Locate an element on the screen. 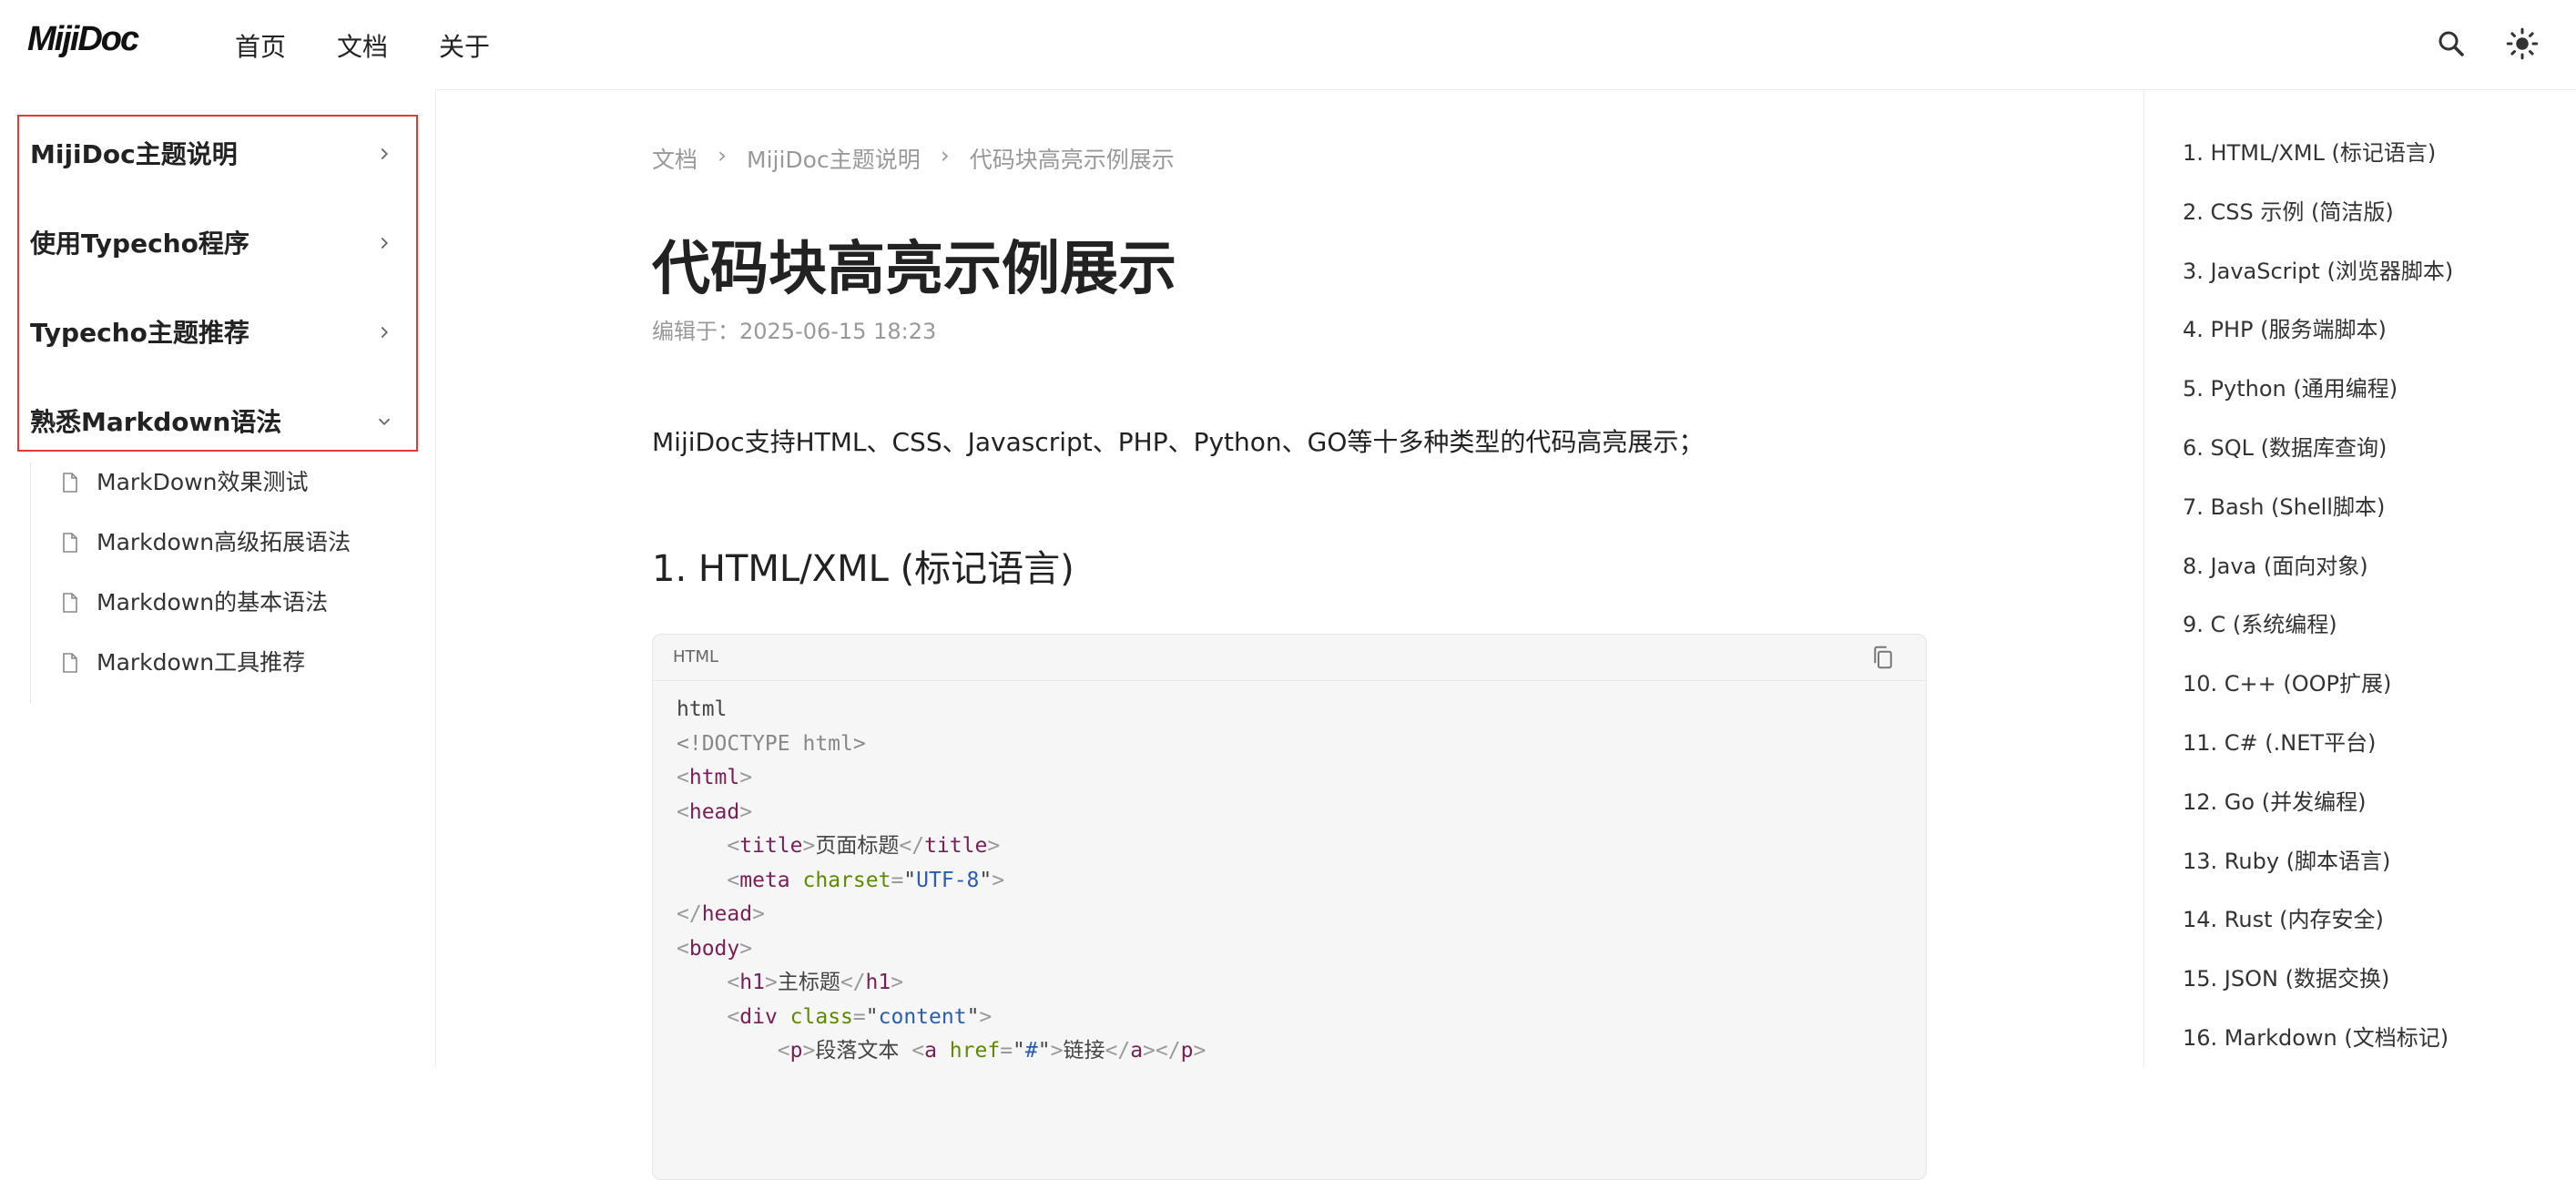 The height and width of the screenshot is (1180, 2576). category-label: MijiDoc主题说明 is located at coordinates (134, 154).